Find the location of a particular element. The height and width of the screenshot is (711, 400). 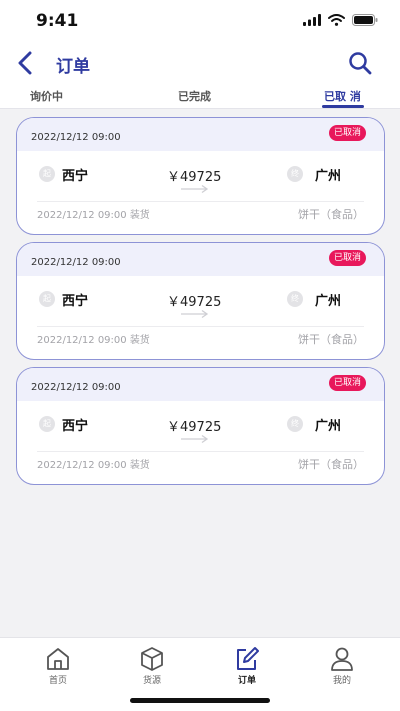

user-icon is located at coordinates (342, 659).